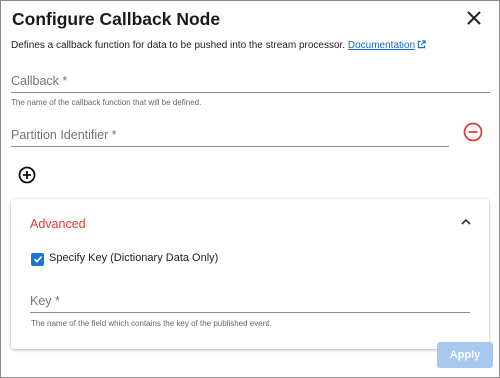 The height and width of the screenshot is (378, 500). I want to click on external-link-icon, so click(421, 46).